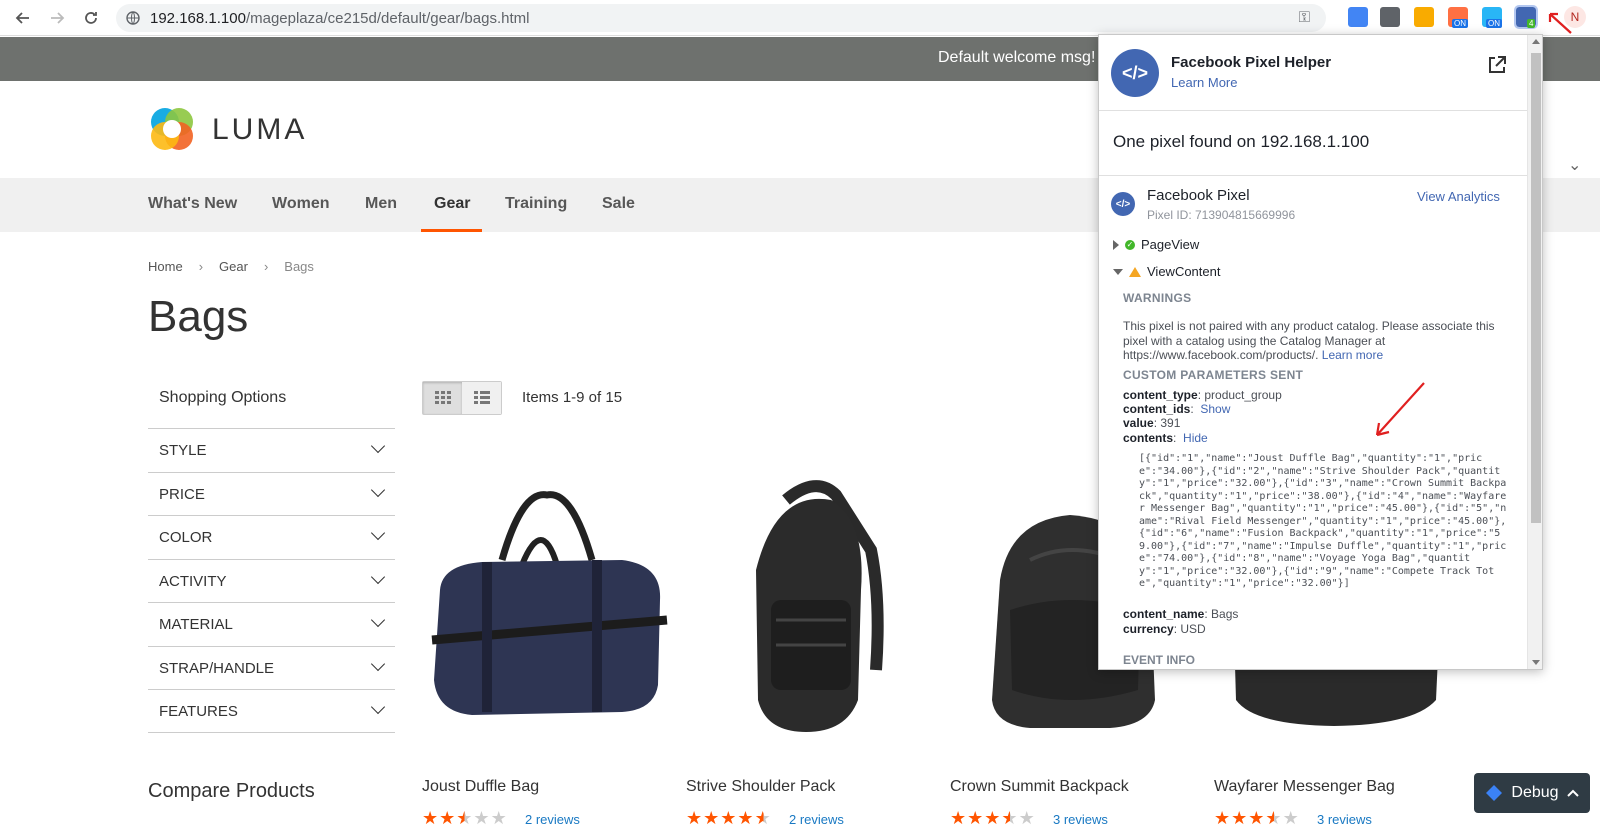  Describe the element at coordinates (271, 711) in the screenshot. I see `filter-features: FEATURES` at that location.